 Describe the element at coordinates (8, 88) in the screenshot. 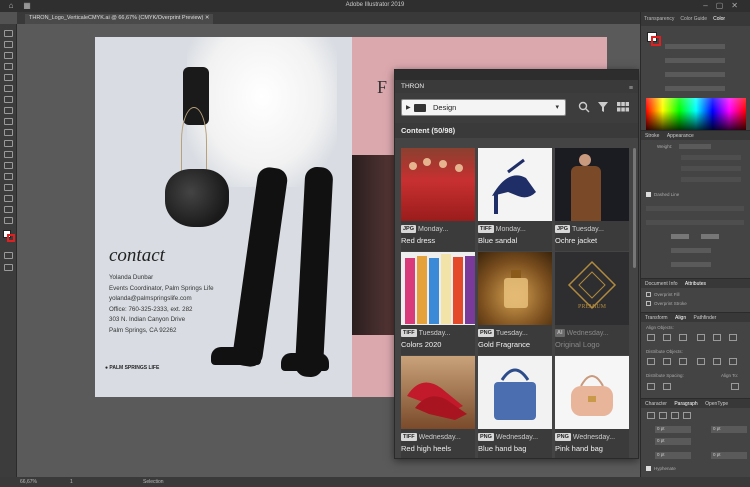

I see `type-tool-icon` at that location.